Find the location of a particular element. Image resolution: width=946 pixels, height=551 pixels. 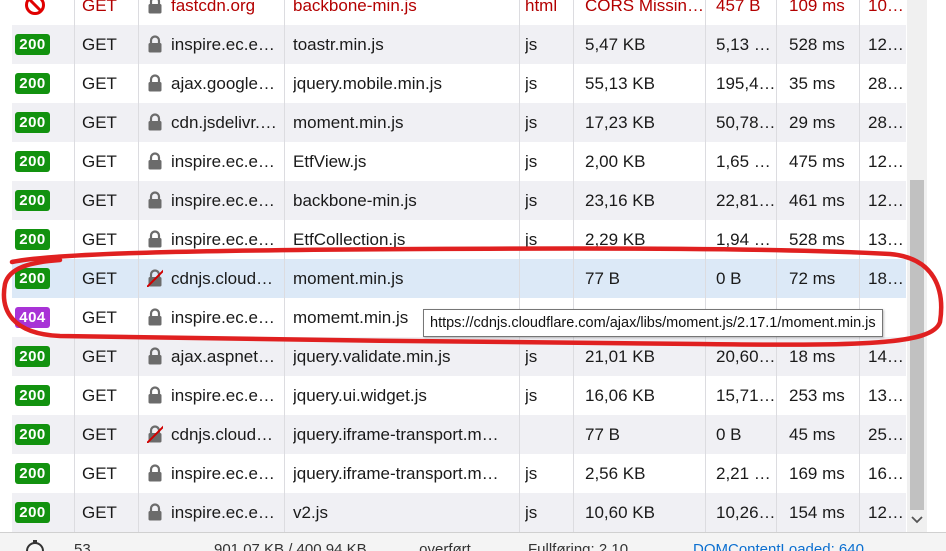

status-badge: 200 is located at coordinates (32, 278).